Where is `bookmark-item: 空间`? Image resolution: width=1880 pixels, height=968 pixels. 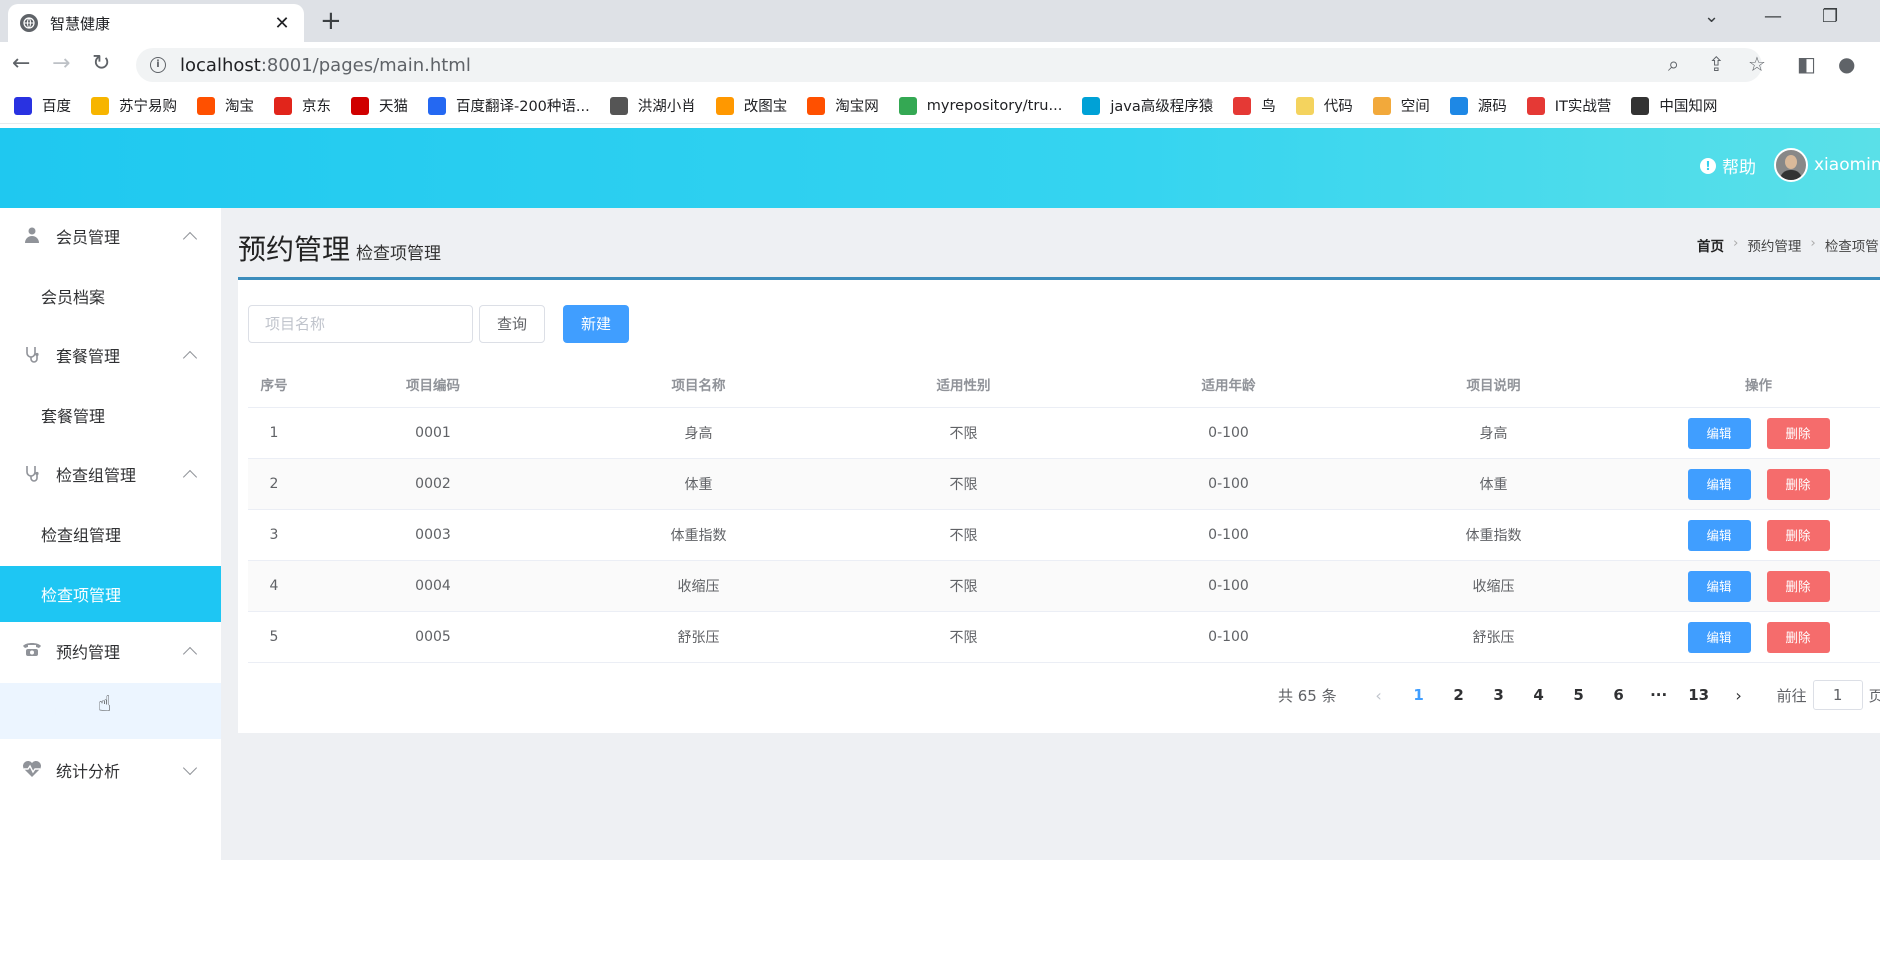 bookmark-item: 空间 is located at coordinates (1401, 105).